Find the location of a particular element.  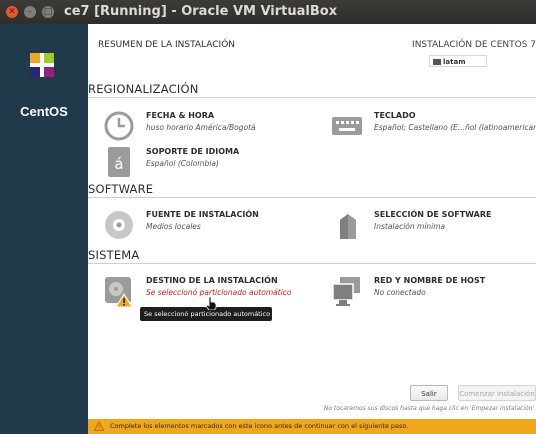

keyboard-layout-label: latam is located at coordinates (454, 62).